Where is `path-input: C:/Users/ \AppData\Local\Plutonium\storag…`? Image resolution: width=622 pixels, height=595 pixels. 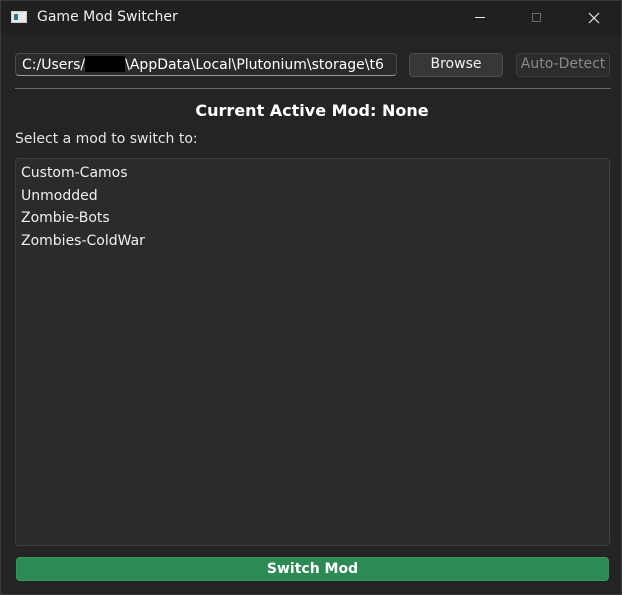 path-input: C:/Users/ \AppData\Local\Plutonium\storag… is located at coordinates (206, 64).